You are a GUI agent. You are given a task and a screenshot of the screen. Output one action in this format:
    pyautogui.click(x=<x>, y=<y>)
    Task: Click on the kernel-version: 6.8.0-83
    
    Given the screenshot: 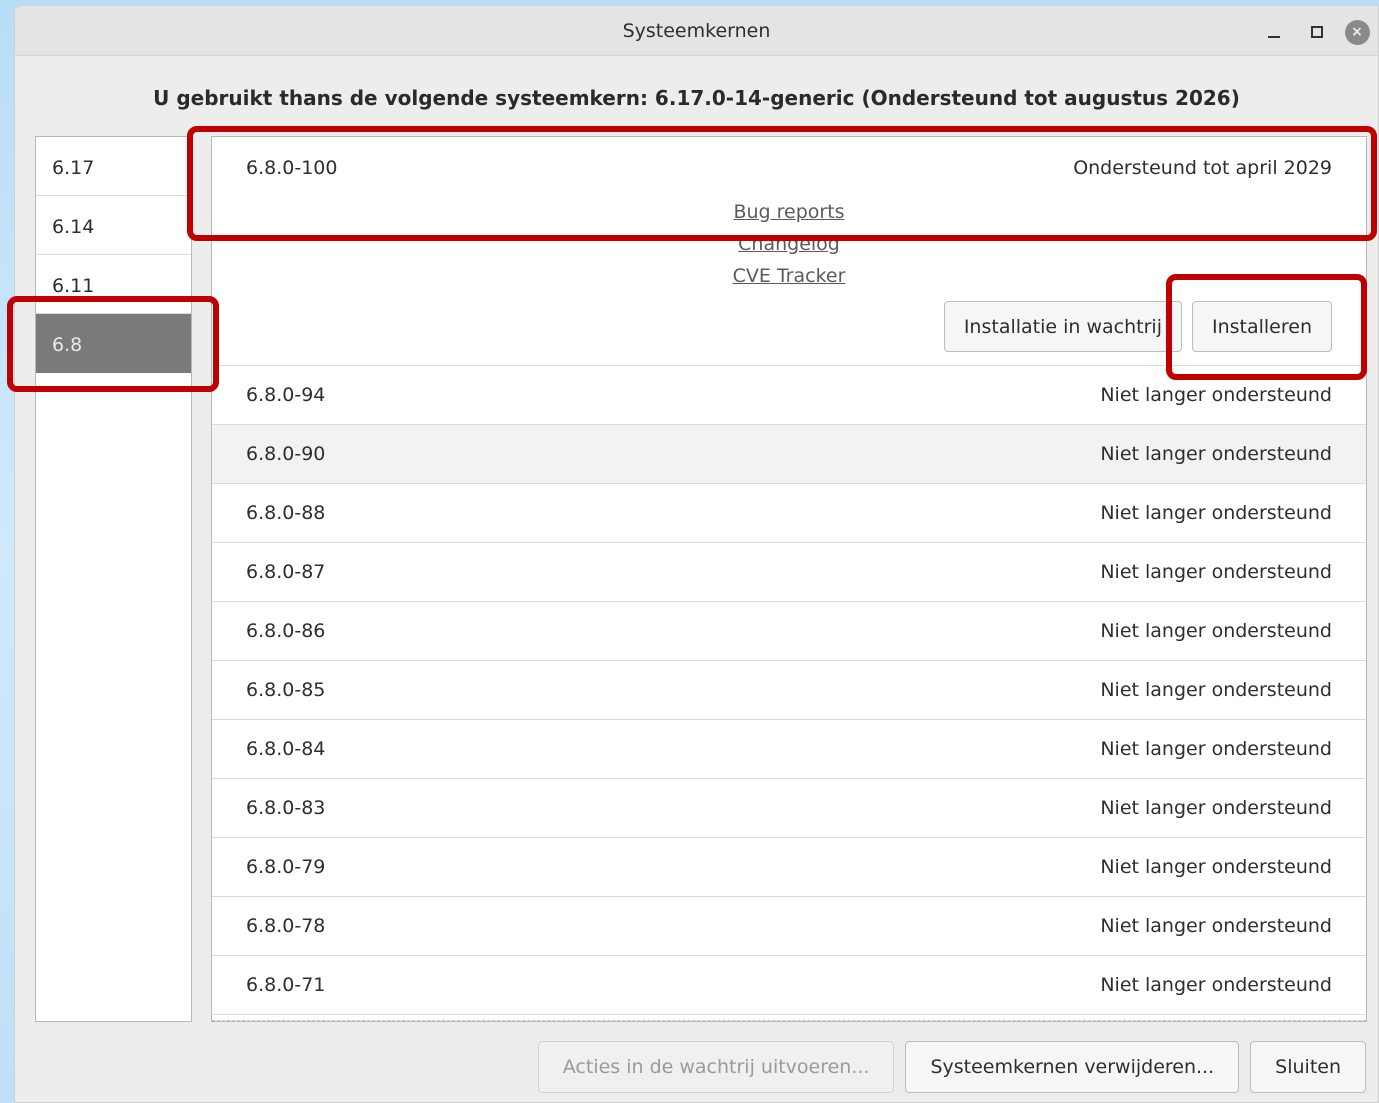 What is the action you would take?
    pyautogui.click(x=286, y=808)
    